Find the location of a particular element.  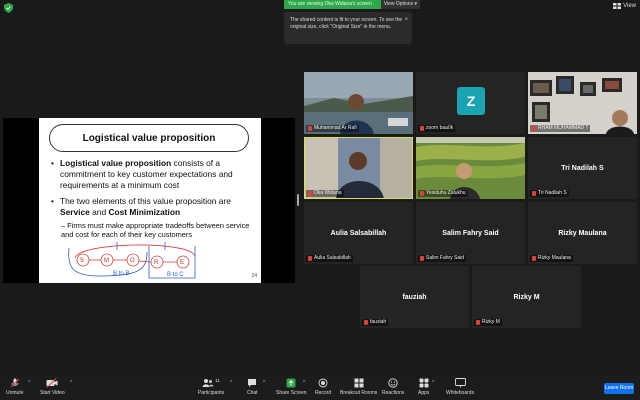

annotation-scribble: S M O R E B to B B to C is located at coordinates (132, 260).